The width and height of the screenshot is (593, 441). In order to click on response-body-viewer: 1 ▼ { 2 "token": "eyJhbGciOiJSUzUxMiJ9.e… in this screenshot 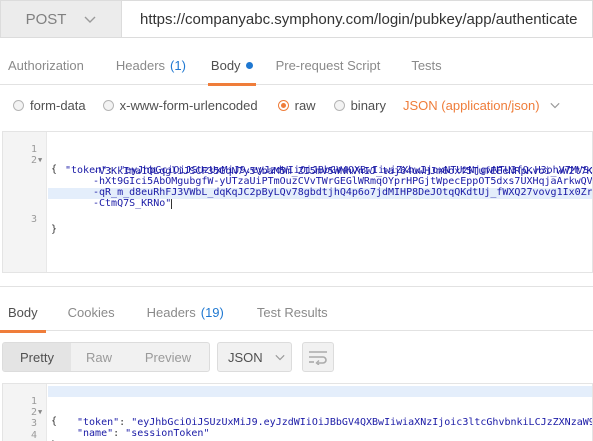, I will do `click(297, 412)`.